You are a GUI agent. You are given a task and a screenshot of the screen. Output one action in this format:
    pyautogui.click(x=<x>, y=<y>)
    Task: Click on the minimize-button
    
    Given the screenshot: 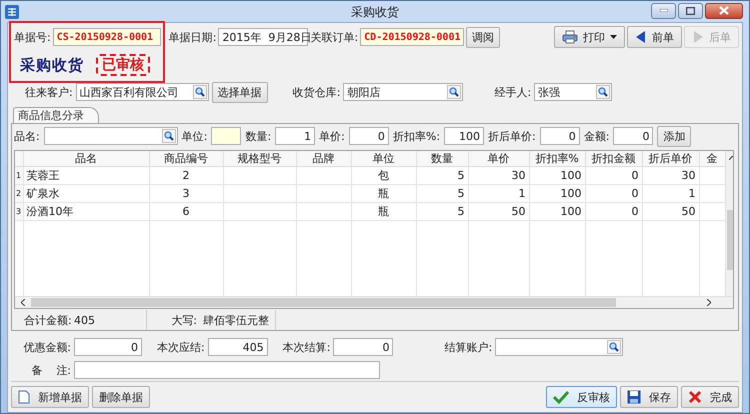 What is the action you would take?
    pyautogui.click(x=663, y=10)
    